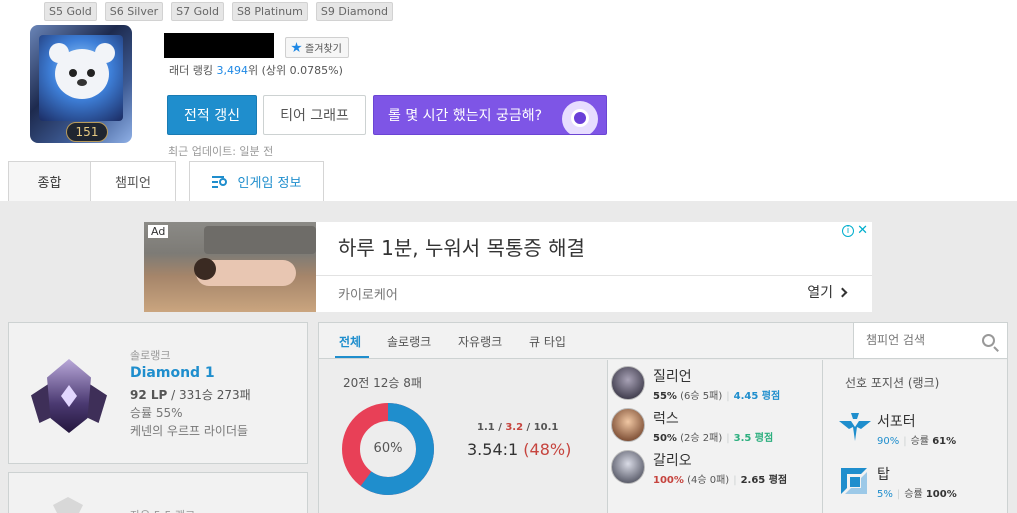 Image resolution: width=1017 pixels, height=513 pixels. What do you see at coordinates (757, 396) in the screenshot?
I see `champion-kda: 4.45 평점` at bounding box center [757, 396].